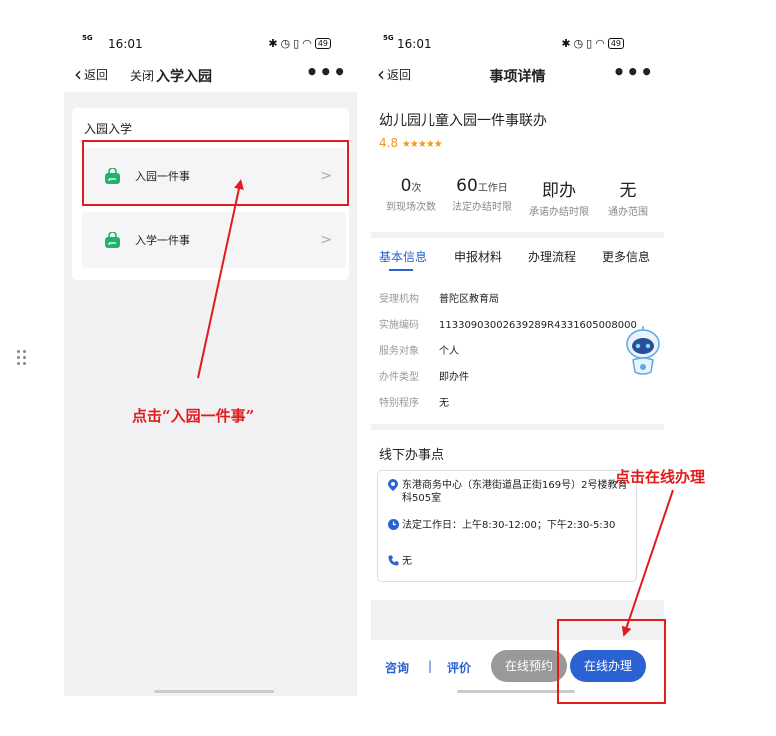 The width and height of the screenshot is (776, 736). Describe the element at coordinates (459, 667) in the screenshot. I see `review-button: 评价` at that location.